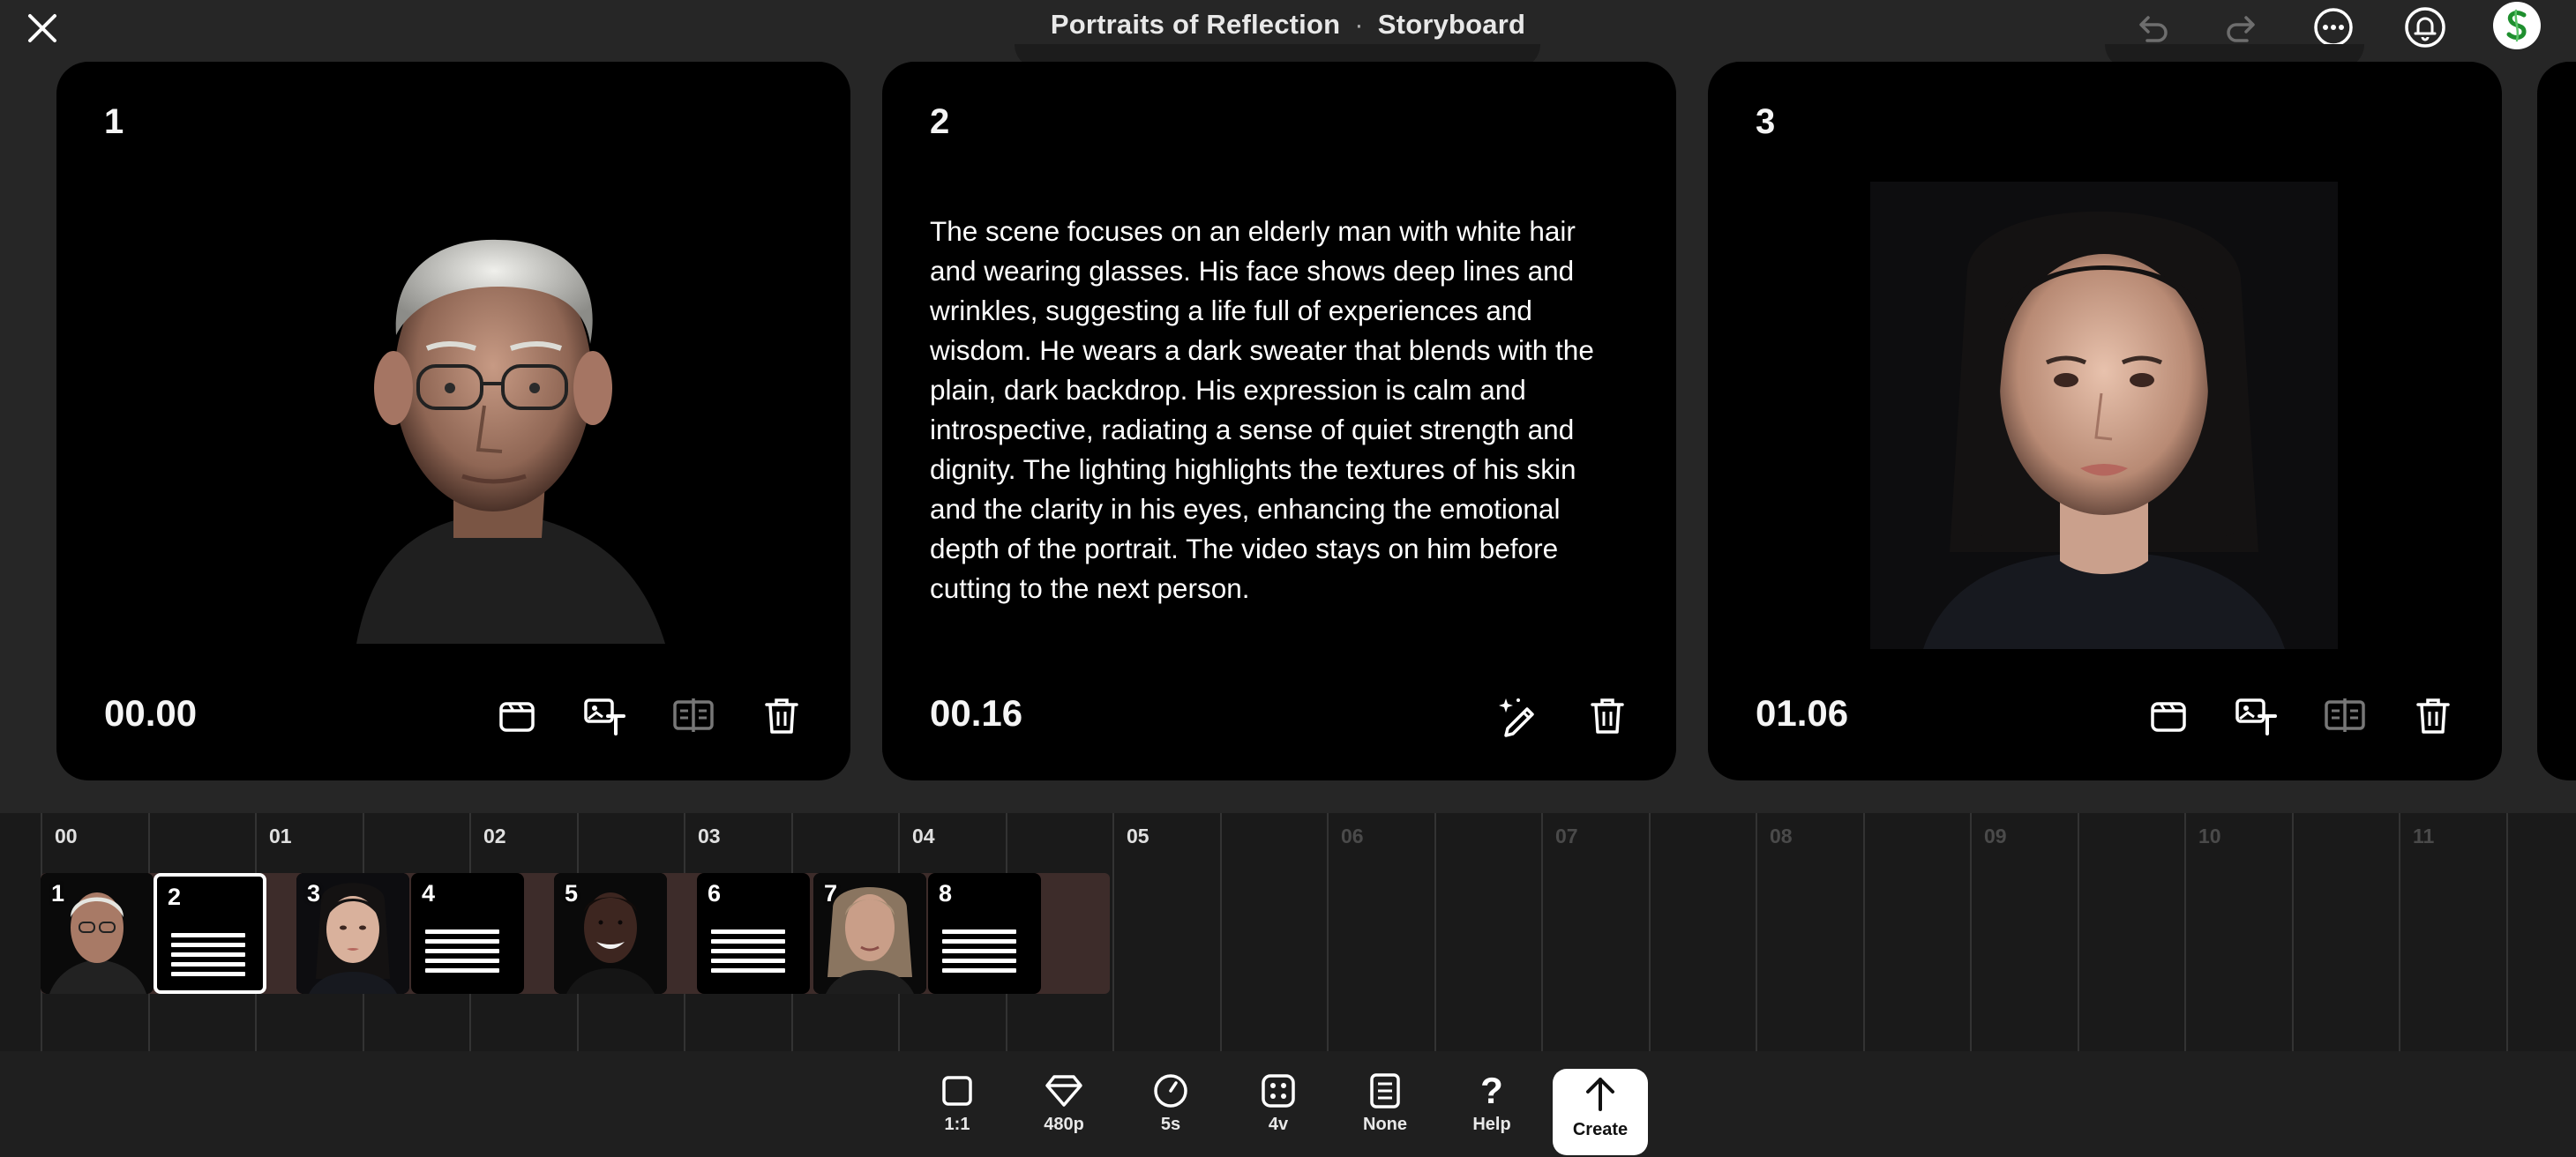 The image size is (2576, 1157). I want to click on bell-icon, so click(2425, 27).